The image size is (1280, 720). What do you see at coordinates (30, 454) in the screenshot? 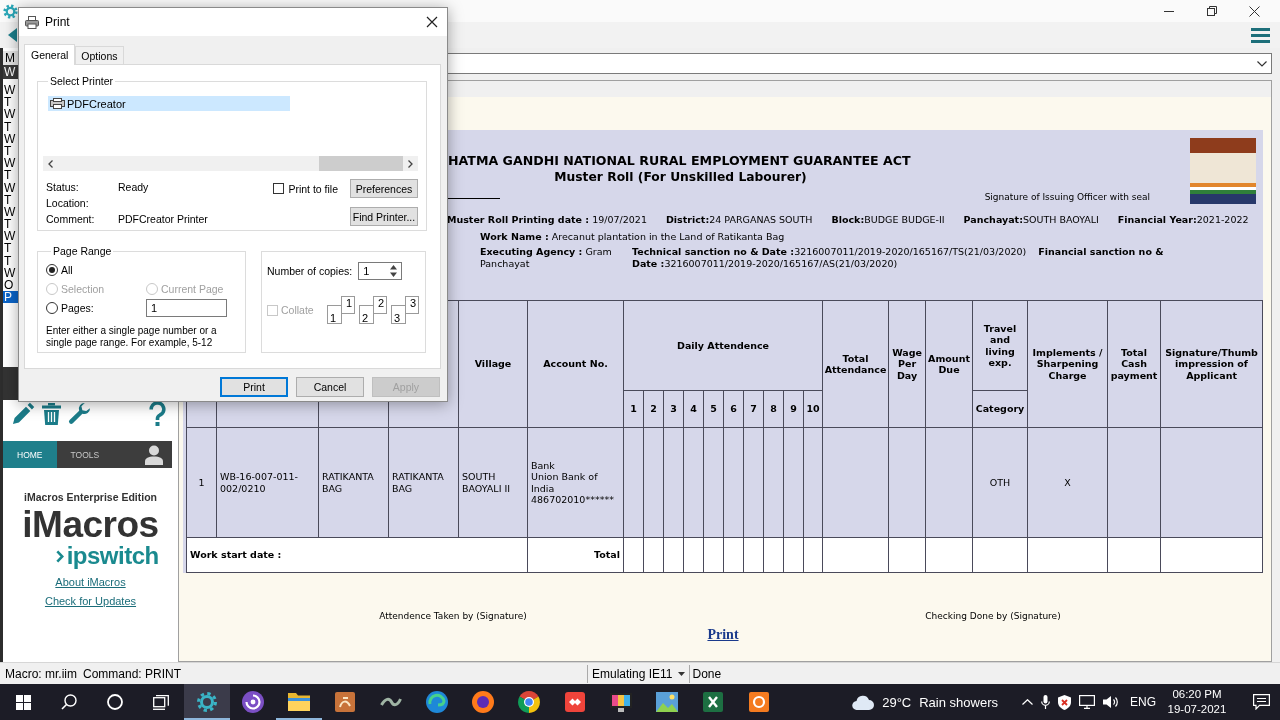
I see `sidebar-tab: HOME` at bounding box center [30, 454].